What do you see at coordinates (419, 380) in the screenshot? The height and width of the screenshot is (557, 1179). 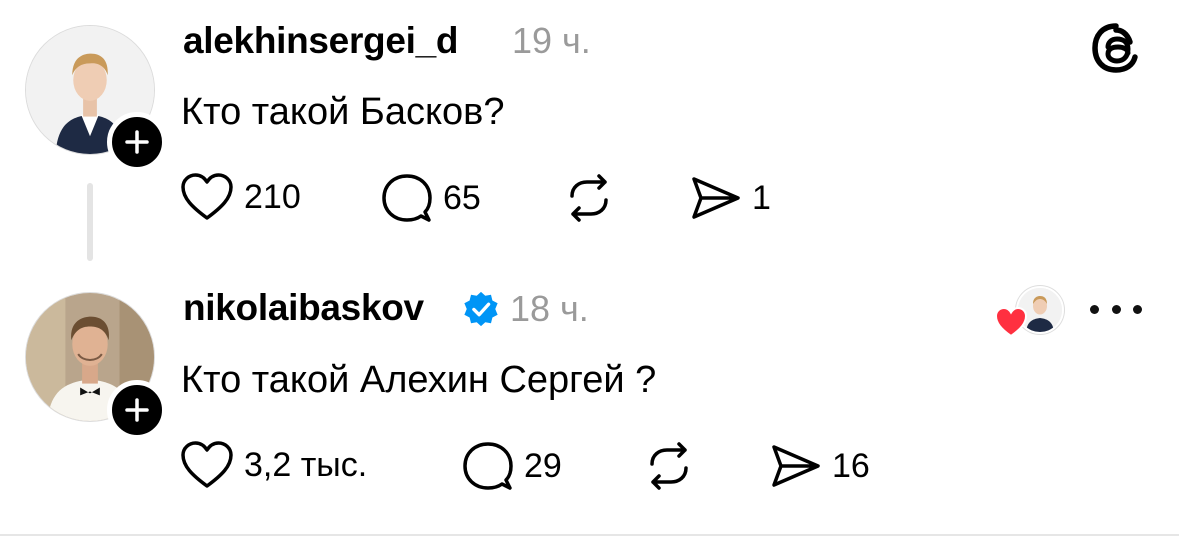 I see `post-text: Кто такой Алехин Сергей ?` at bounding box center [419, 380].